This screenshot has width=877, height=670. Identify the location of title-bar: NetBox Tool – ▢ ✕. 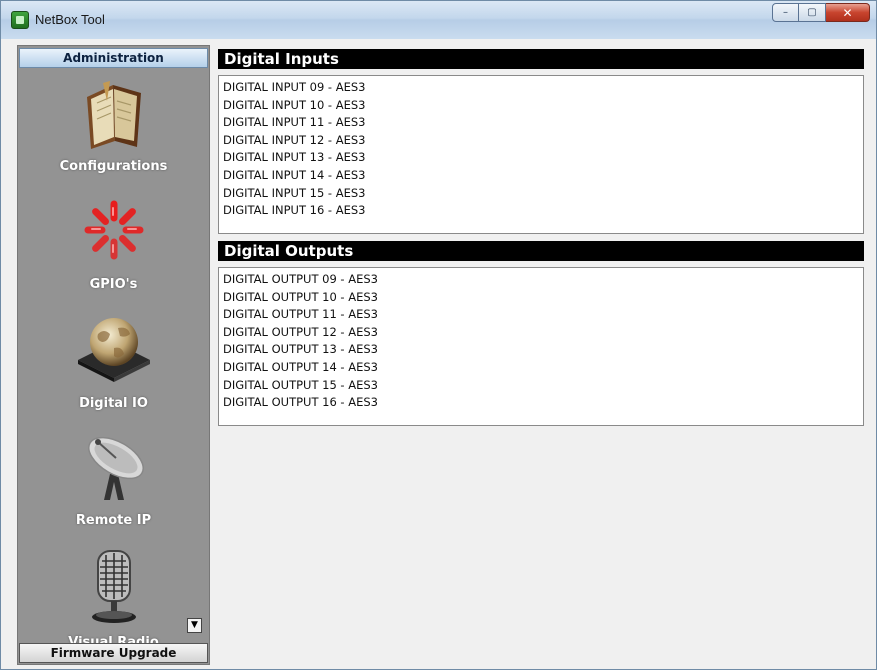
(438, 20).